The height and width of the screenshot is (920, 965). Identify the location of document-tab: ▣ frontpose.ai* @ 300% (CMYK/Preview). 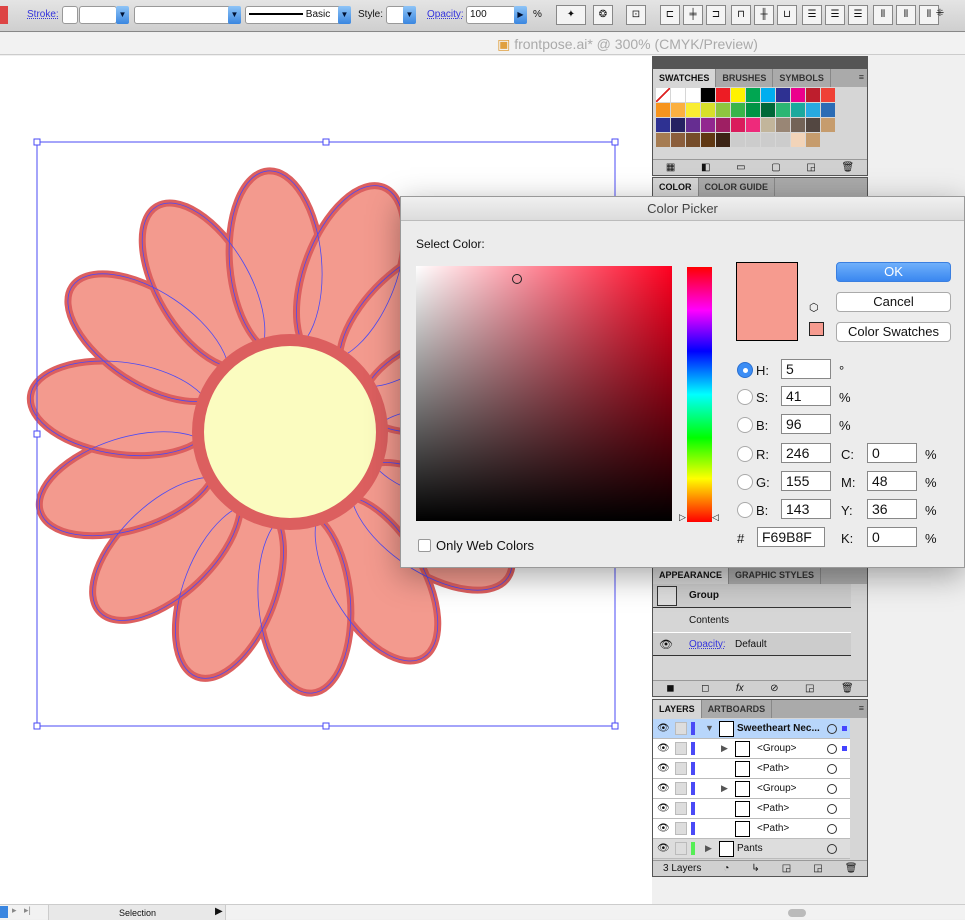
(482, 44).